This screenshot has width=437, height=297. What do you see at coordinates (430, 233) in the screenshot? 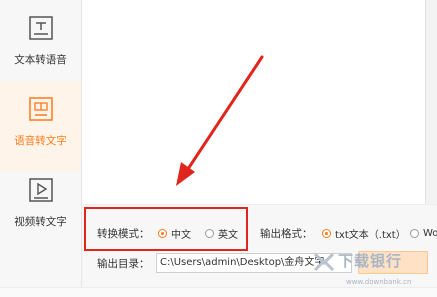
I see `radio-format-word-label: Wo` at bounding box center [430, 233].